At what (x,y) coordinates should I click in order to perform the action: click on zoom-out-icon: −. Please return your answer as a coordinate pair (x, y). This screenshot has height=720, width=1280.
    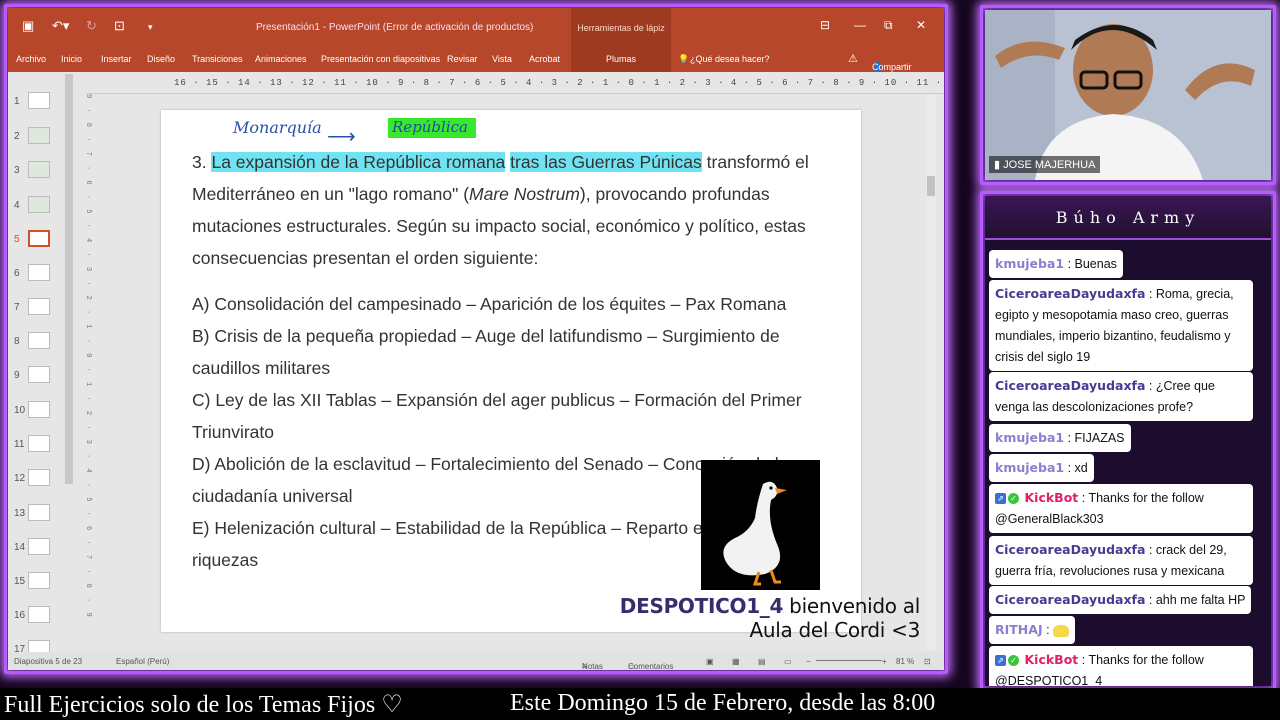
    Looking at the image, I should click on (808, 661).